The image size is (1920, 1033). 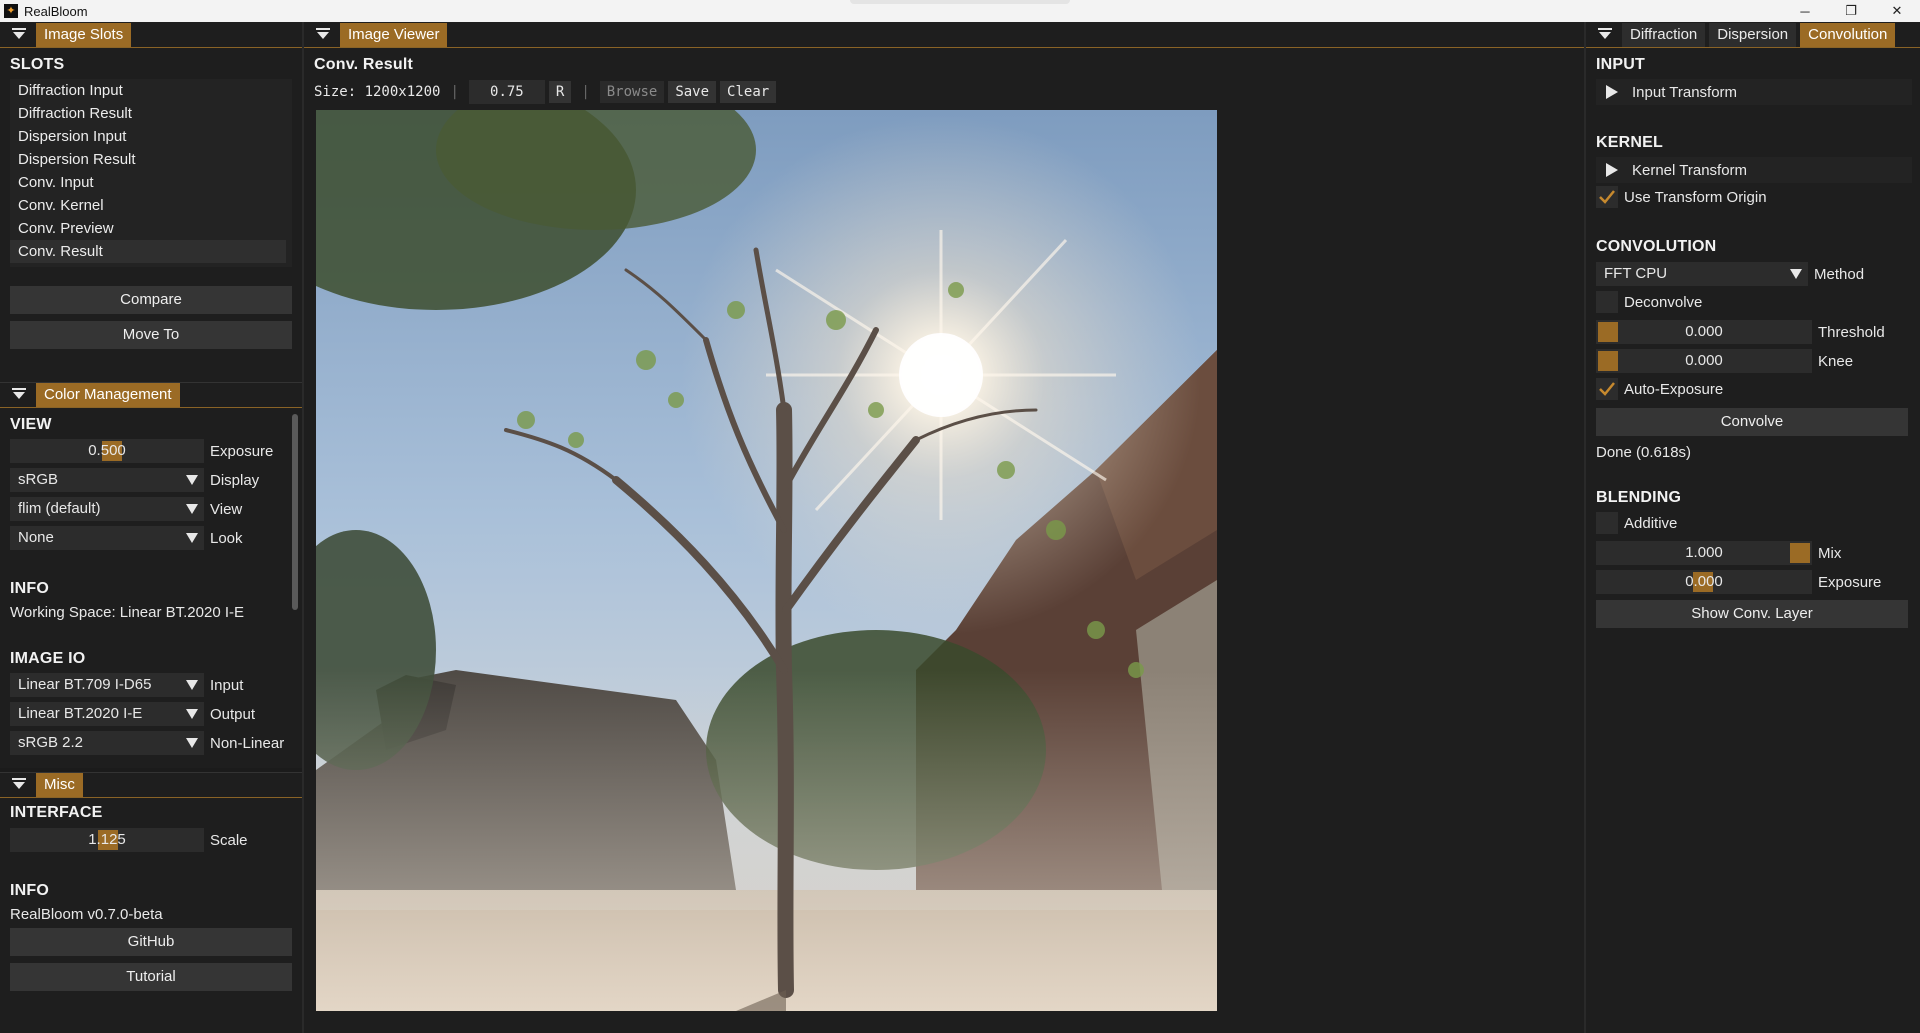 I want to click on slot-item: Conv. Kernel, so click(x=151, y=205).